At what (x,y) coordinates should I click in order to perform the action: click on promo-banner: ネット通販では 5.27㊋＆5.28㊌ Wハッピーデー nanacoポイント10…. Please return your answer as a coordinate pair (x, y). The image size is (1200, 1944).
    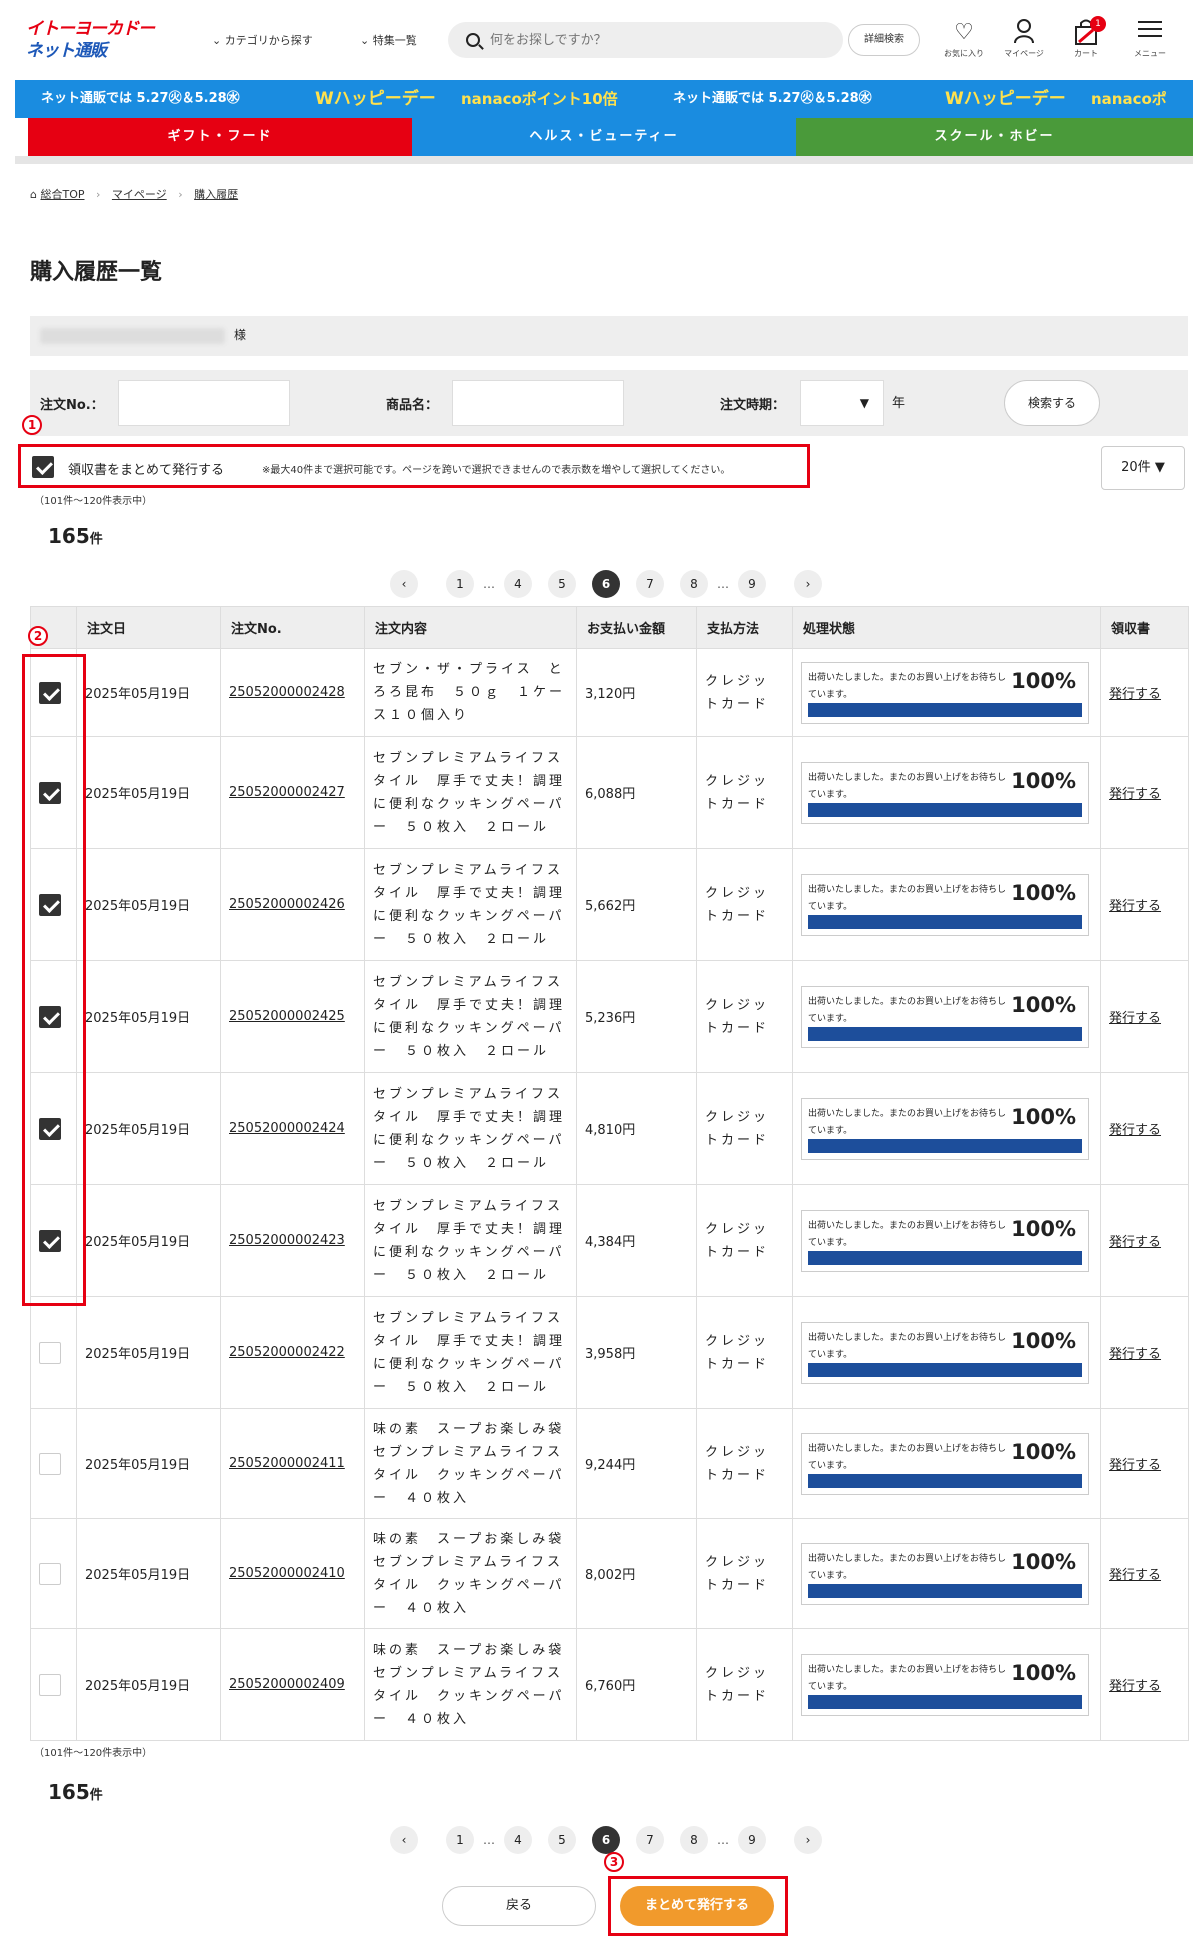
    Looking at the image, I should click on (604, 99).